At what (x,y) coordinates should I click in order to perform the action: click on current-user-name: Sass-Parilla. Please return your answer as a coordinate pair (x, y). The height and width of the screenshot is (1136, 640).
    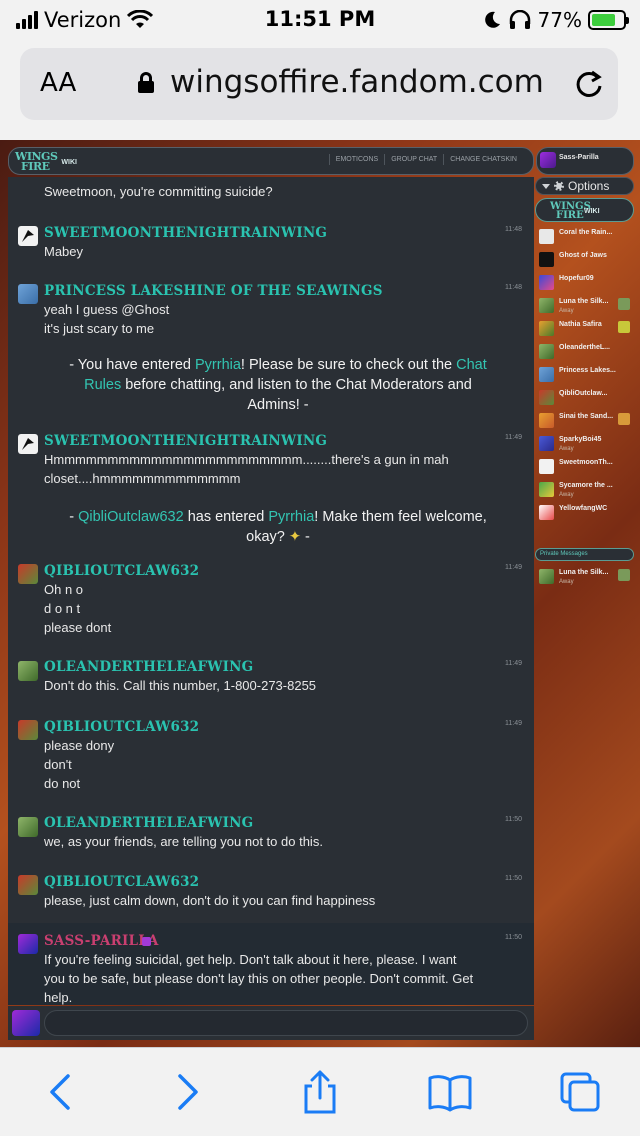
    Looking at the image, I should click on (579, 157).